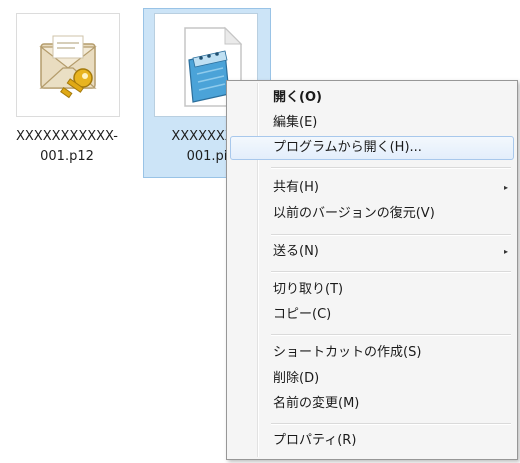 Image resolution: width=520 pixels, height=463 pixels. I want to click on menu-item-open: 開く(O), so click(372, 98).